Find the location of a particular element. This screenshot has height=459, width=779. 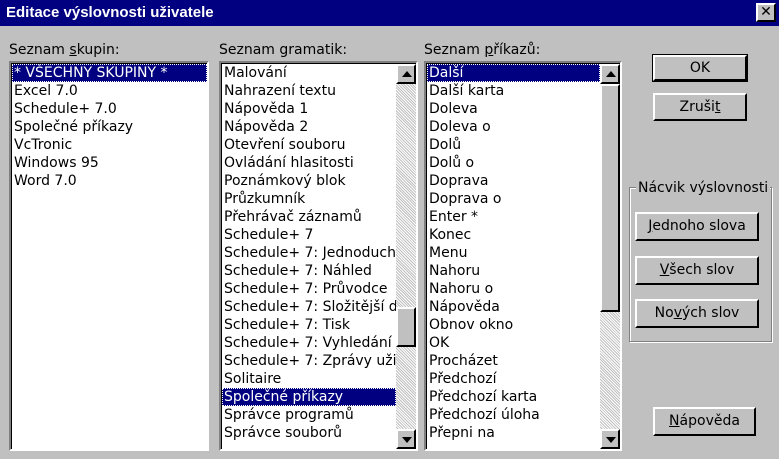

groups-list-item: Word 7.0 is located at coordinates (109, 181).